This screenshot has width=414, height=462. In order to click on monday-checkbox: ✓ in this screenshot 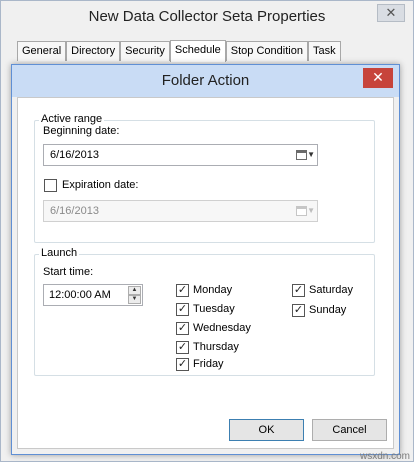, I will do `click(182, 290)`.